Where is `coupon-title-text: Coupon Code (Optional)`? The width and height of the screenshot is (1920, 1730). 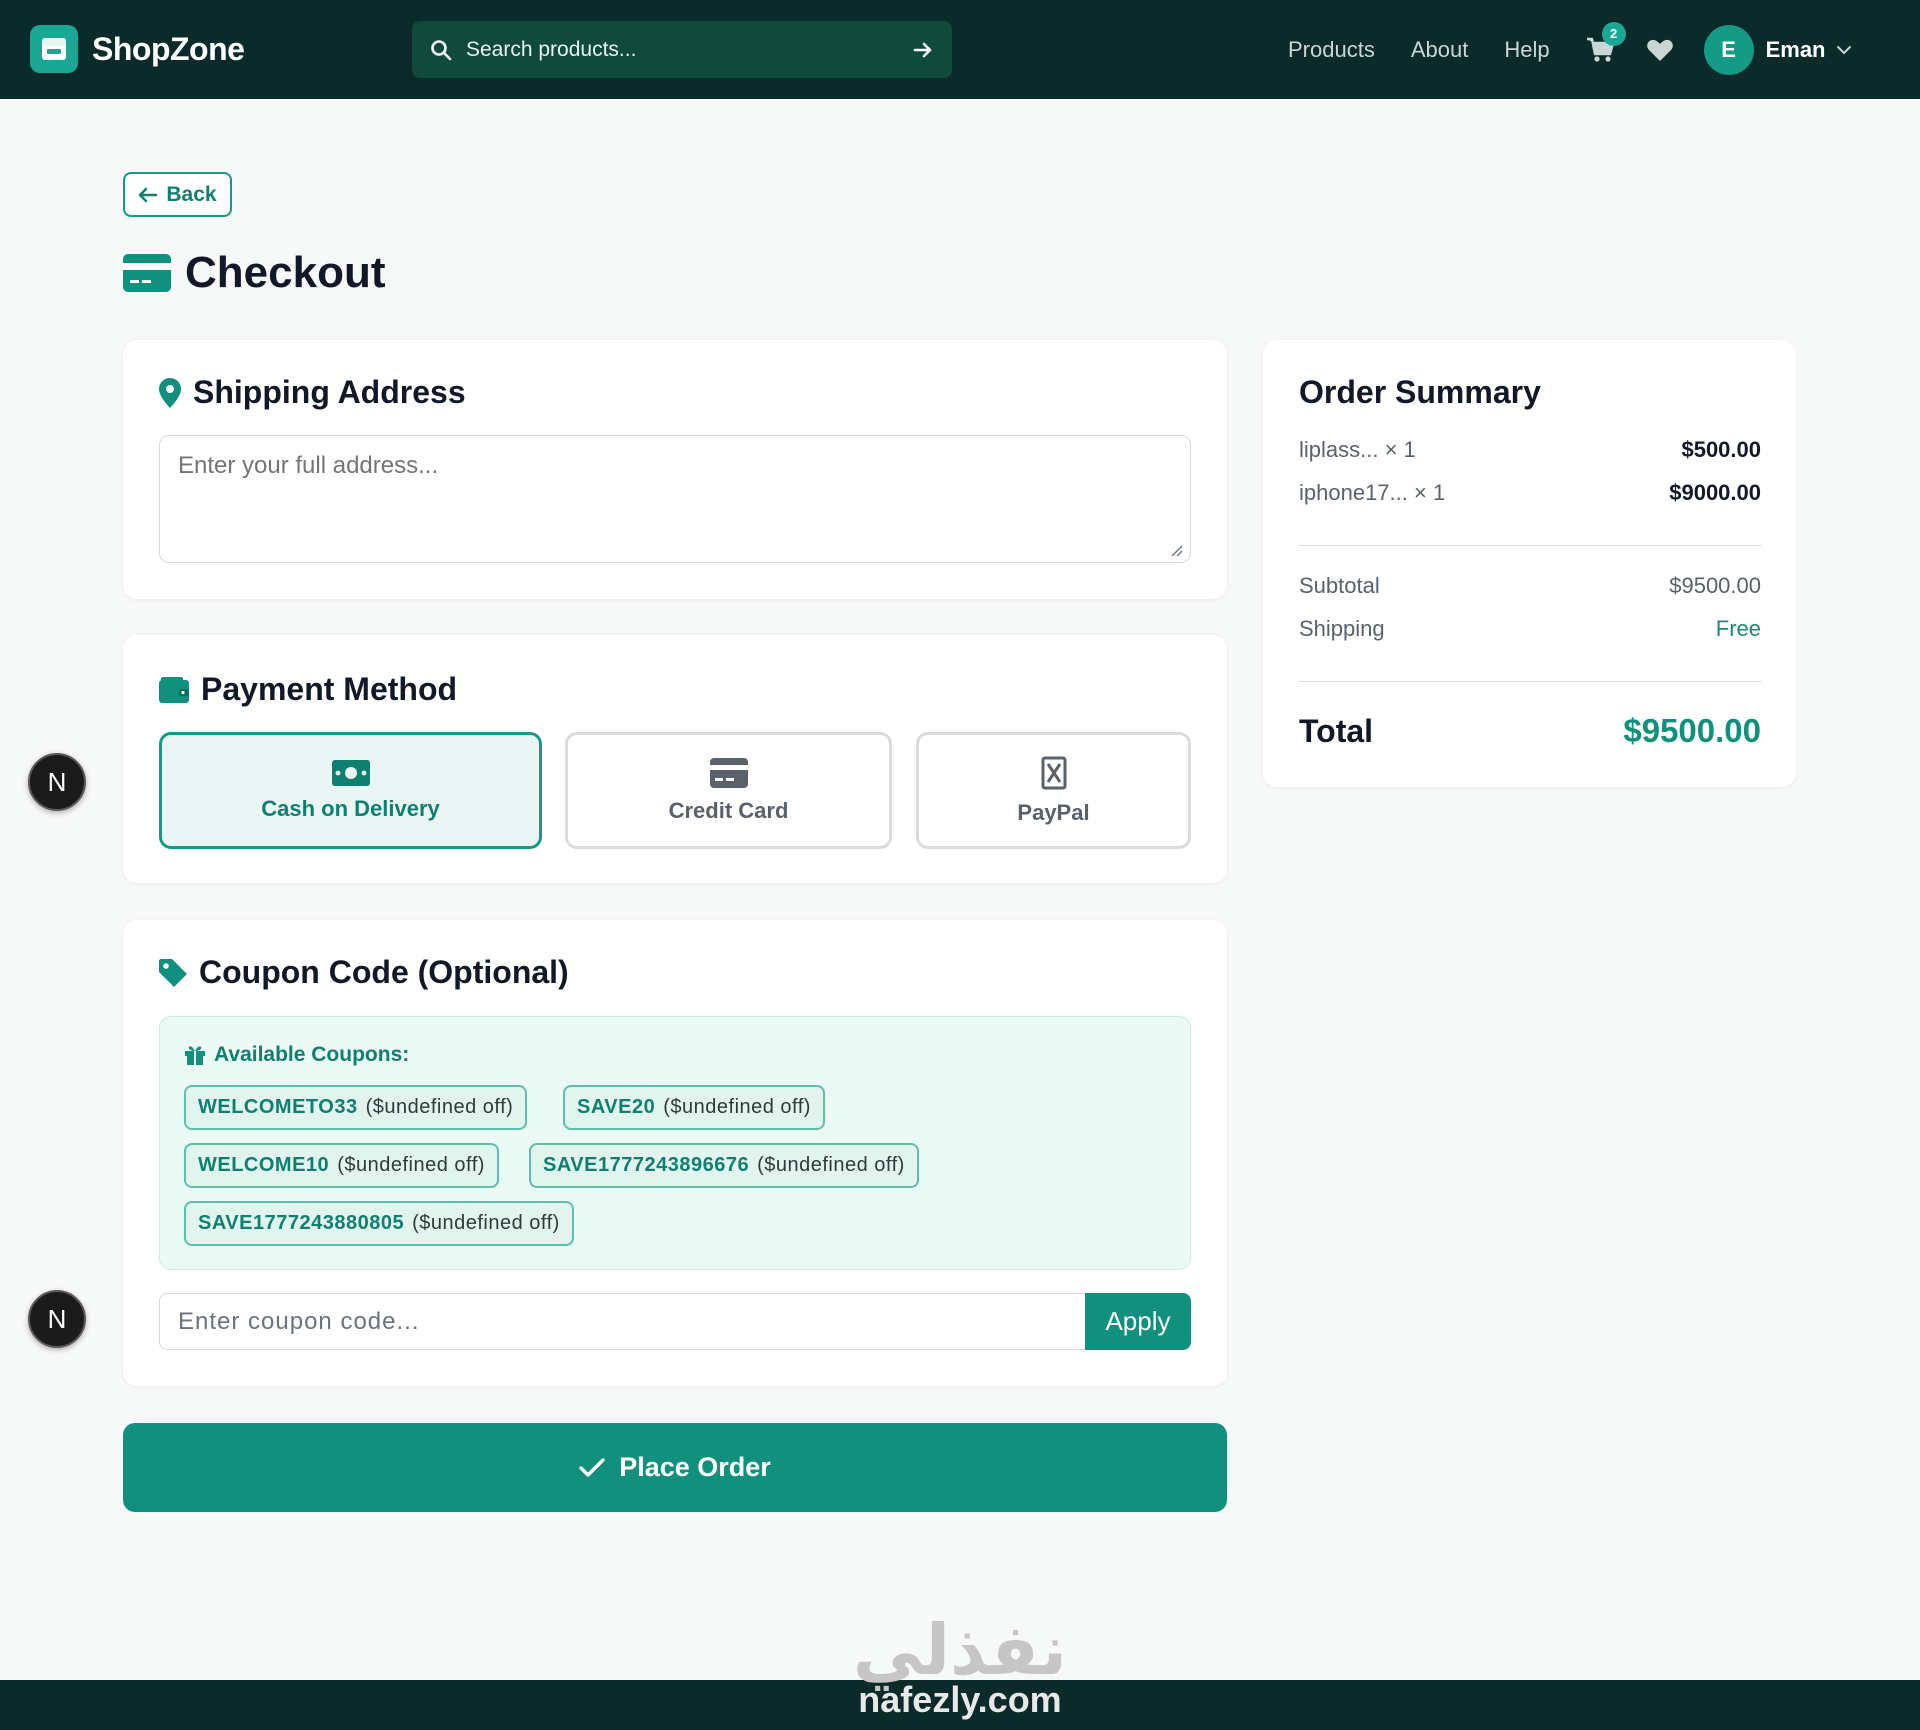
coupon-title-text: Coupon Code (Optional) is located at coordinates (384, 972).